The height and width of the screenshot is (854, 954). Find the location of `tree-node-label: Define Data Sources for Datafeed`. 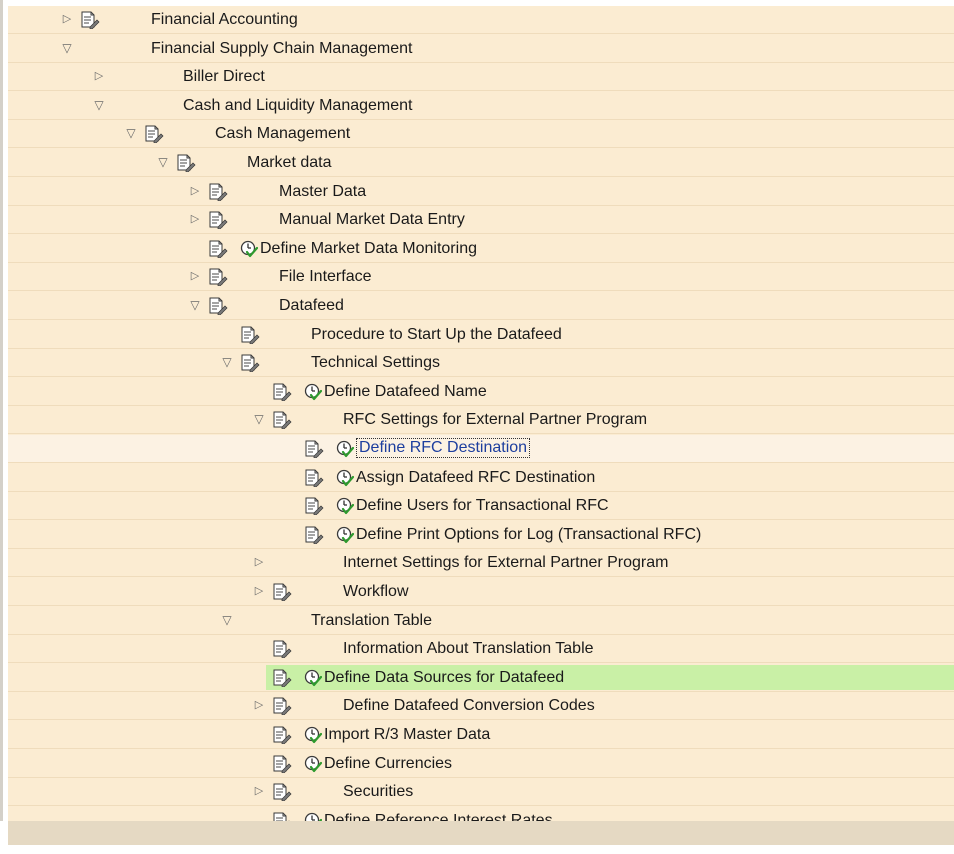

tree-node-label: Define Data Sources for Datafeed is located at coordinates (444, 678).